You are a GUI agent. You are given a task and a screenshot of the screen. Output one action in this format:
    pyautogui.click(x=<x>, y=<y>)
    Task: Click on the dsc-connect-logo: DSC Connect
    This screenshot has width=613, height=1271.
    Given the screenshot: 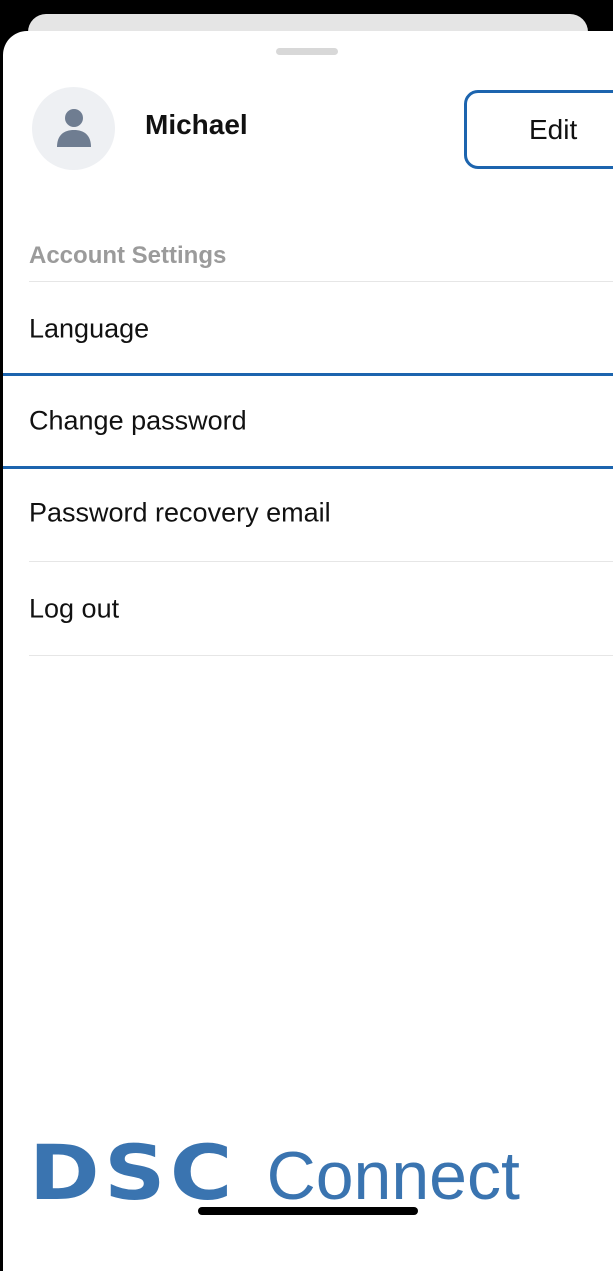 What is the action you would take?
    pyautogui.click(x=274, y=1172)
    